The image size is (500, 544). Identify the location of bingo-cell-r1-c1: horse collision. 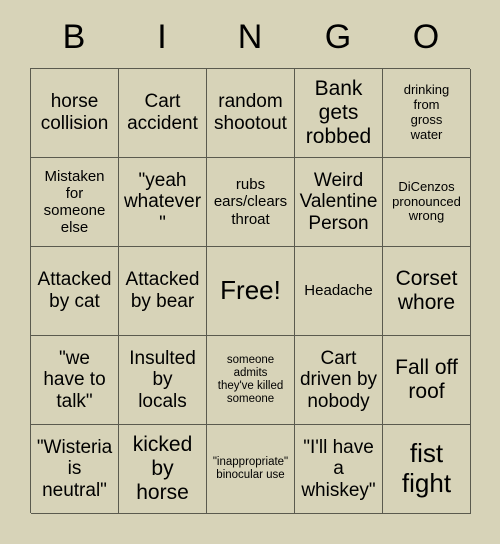
(75, 113).